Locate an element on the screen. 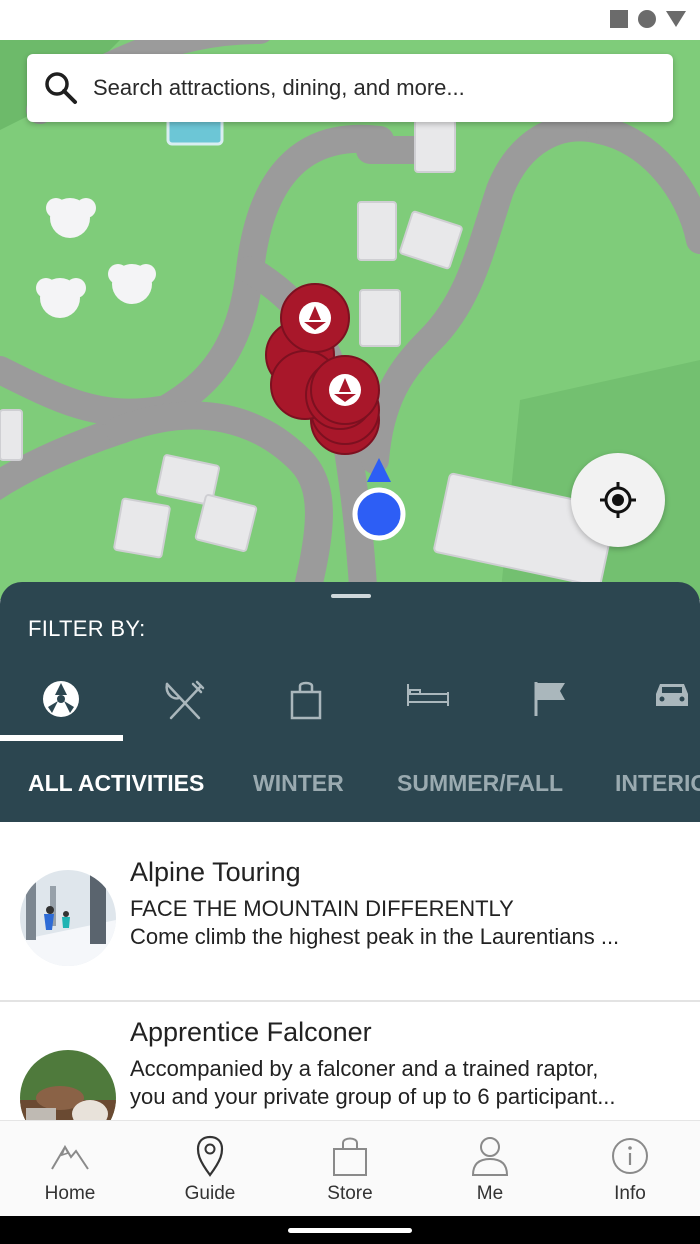 The height and width of the screenshot is (1244, 700). drag-handle is located at coordinates (351, 596).